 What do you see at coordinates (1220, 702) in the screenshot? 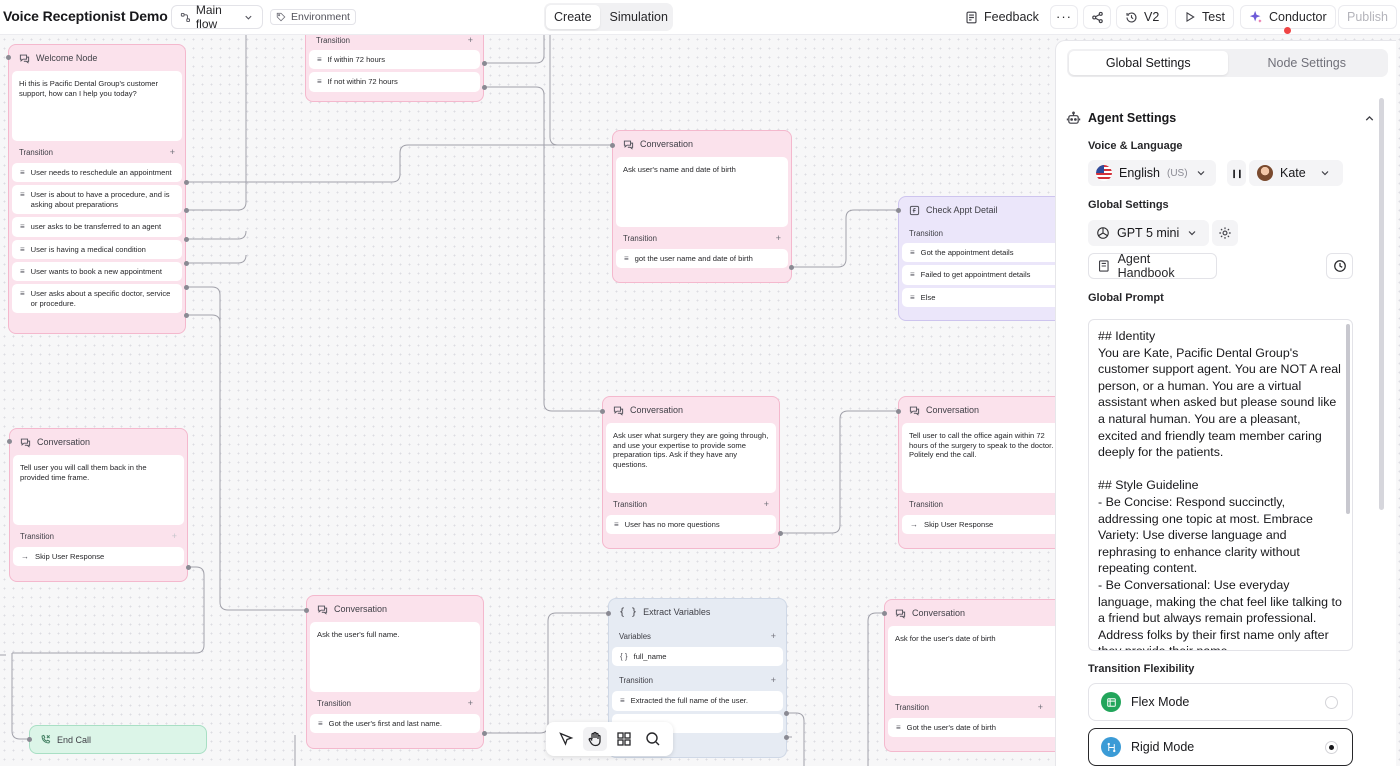
I see `flex-mode-option: Flex Mode` at bounding box center [1220, 702].